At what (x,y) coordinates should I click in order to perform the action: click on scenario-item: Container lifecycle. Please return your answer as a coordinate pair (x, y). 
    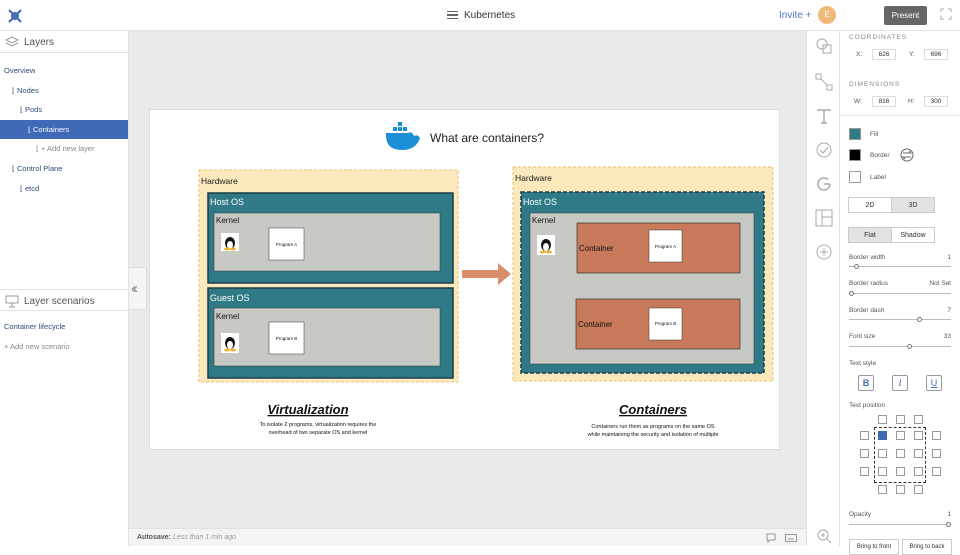
    Looking at the image, I should click on (64, 326).